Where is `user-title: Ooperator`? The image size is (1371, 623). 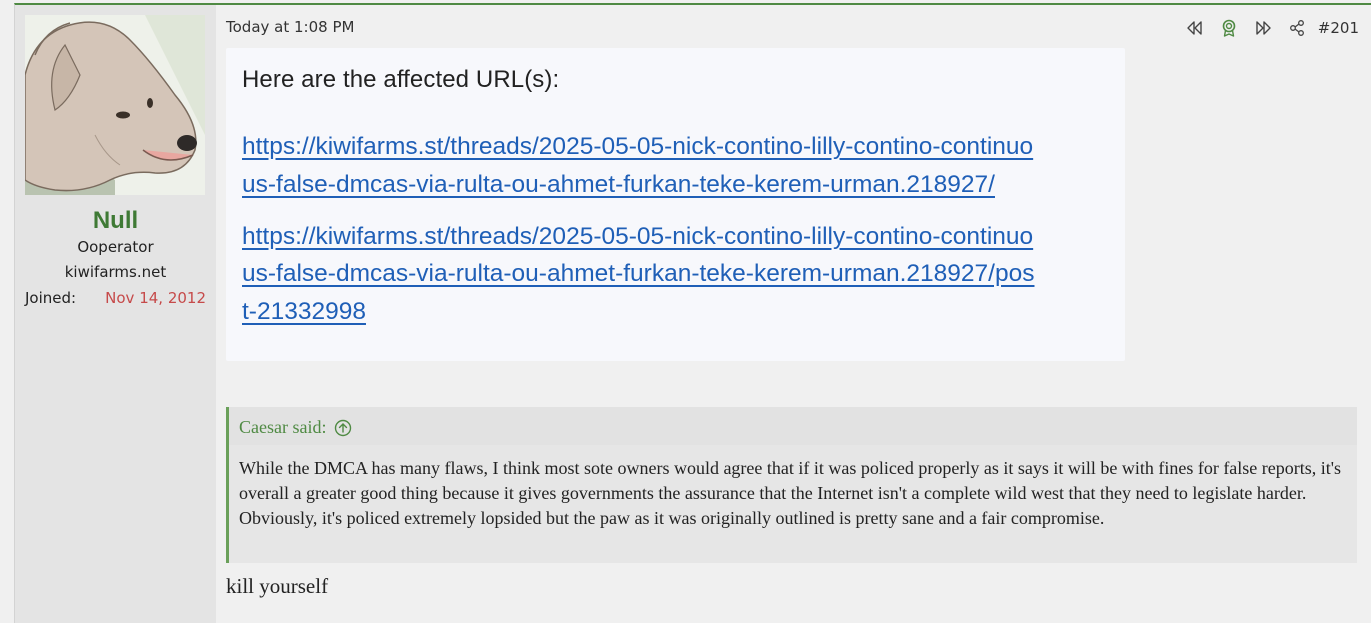
user-title: Ooperator is located at coordinates (115, 247).